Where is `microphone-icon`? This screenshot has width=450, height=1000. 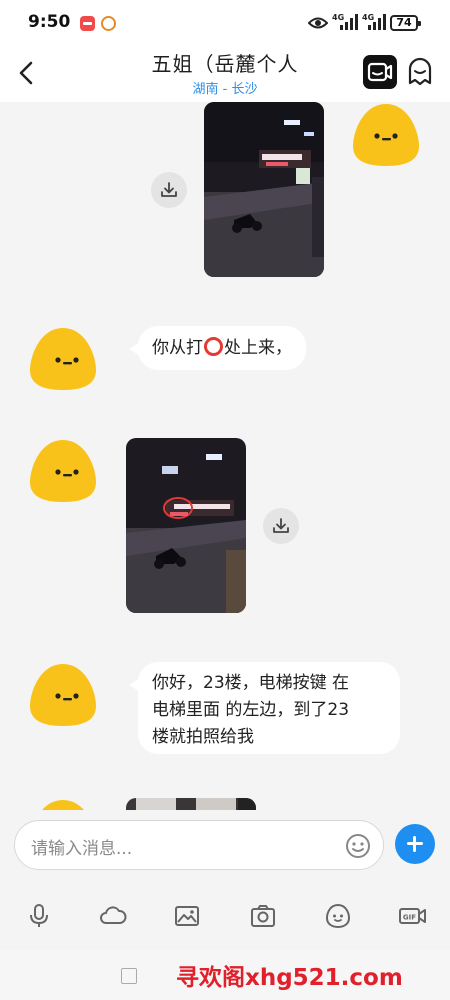
microphone-icon is located at coordinates (39, 915).